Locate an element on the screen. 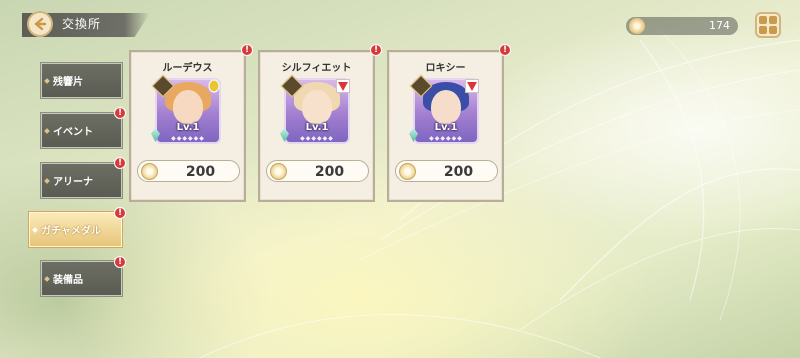 The image size is (800, 358). yellow-orb-icon is located at coordinates (214, 86).